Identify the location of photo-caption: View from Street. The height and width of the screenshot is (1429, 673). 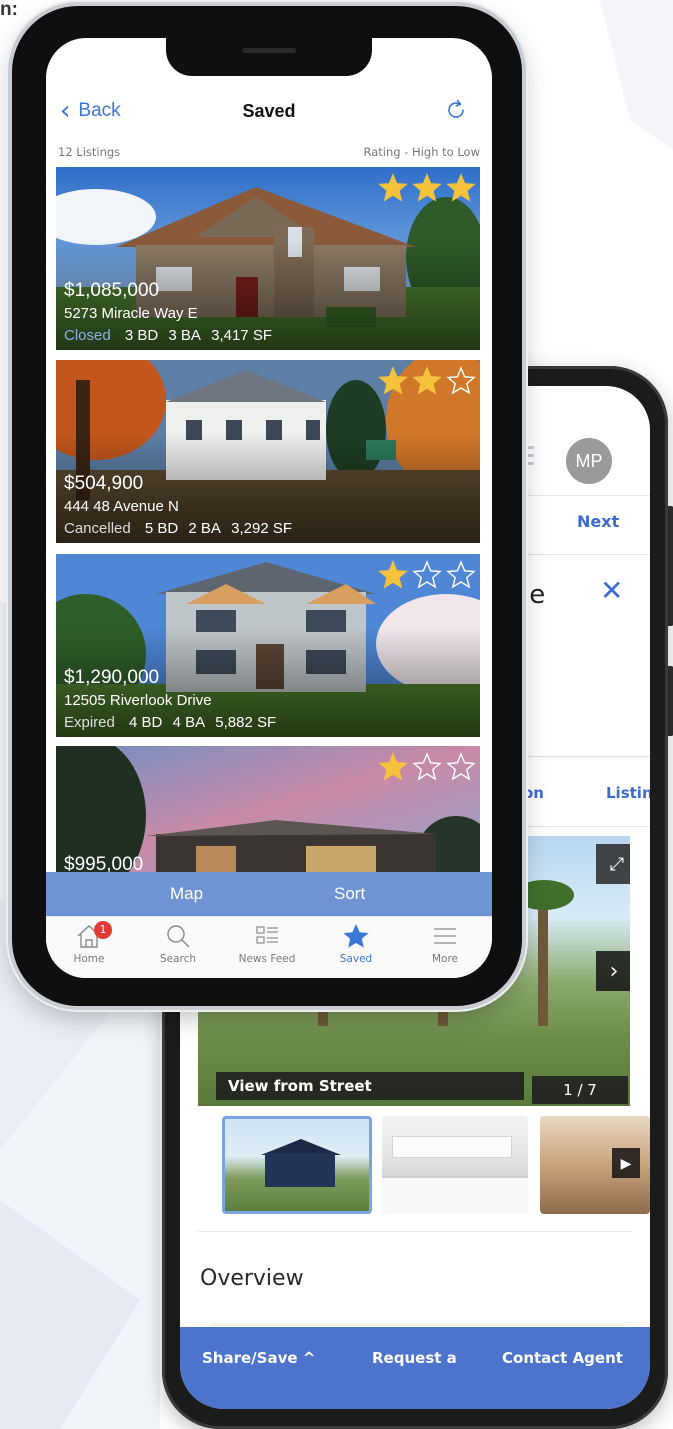
(370, 1086).